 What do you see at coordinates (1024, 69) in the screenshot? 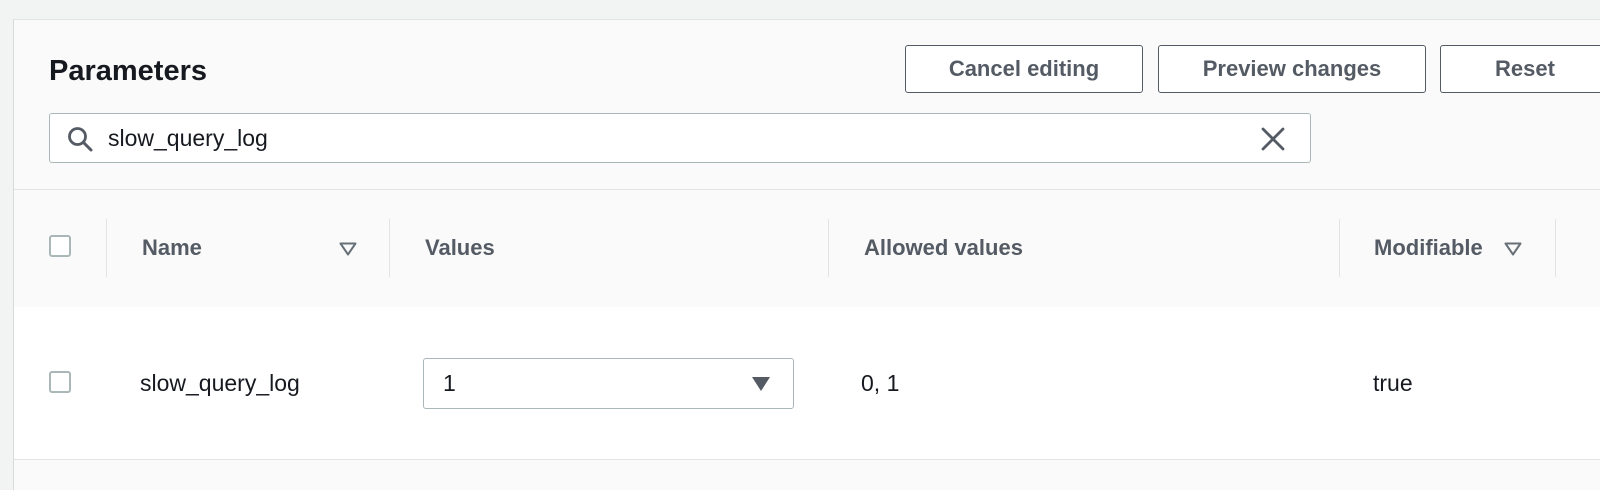
I see `cancel-editing-button: Cancel editing` at bounding box center [1024, 69].